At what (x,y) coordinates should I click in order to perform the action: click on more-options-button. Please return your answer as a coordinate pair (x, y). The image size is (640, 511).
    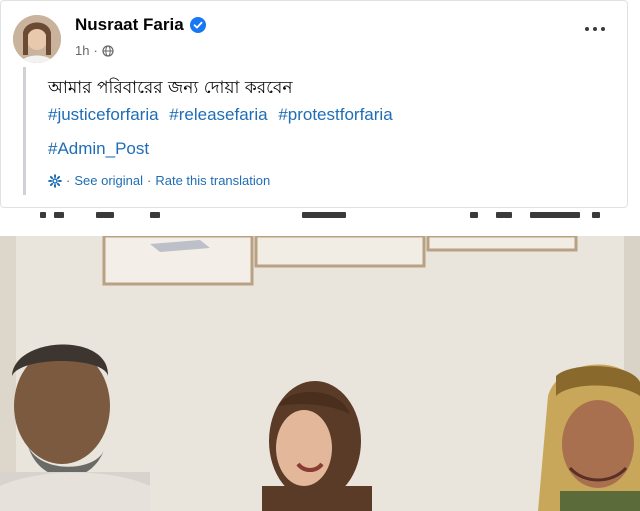
    Looking at the image, I should click on (595, 29).